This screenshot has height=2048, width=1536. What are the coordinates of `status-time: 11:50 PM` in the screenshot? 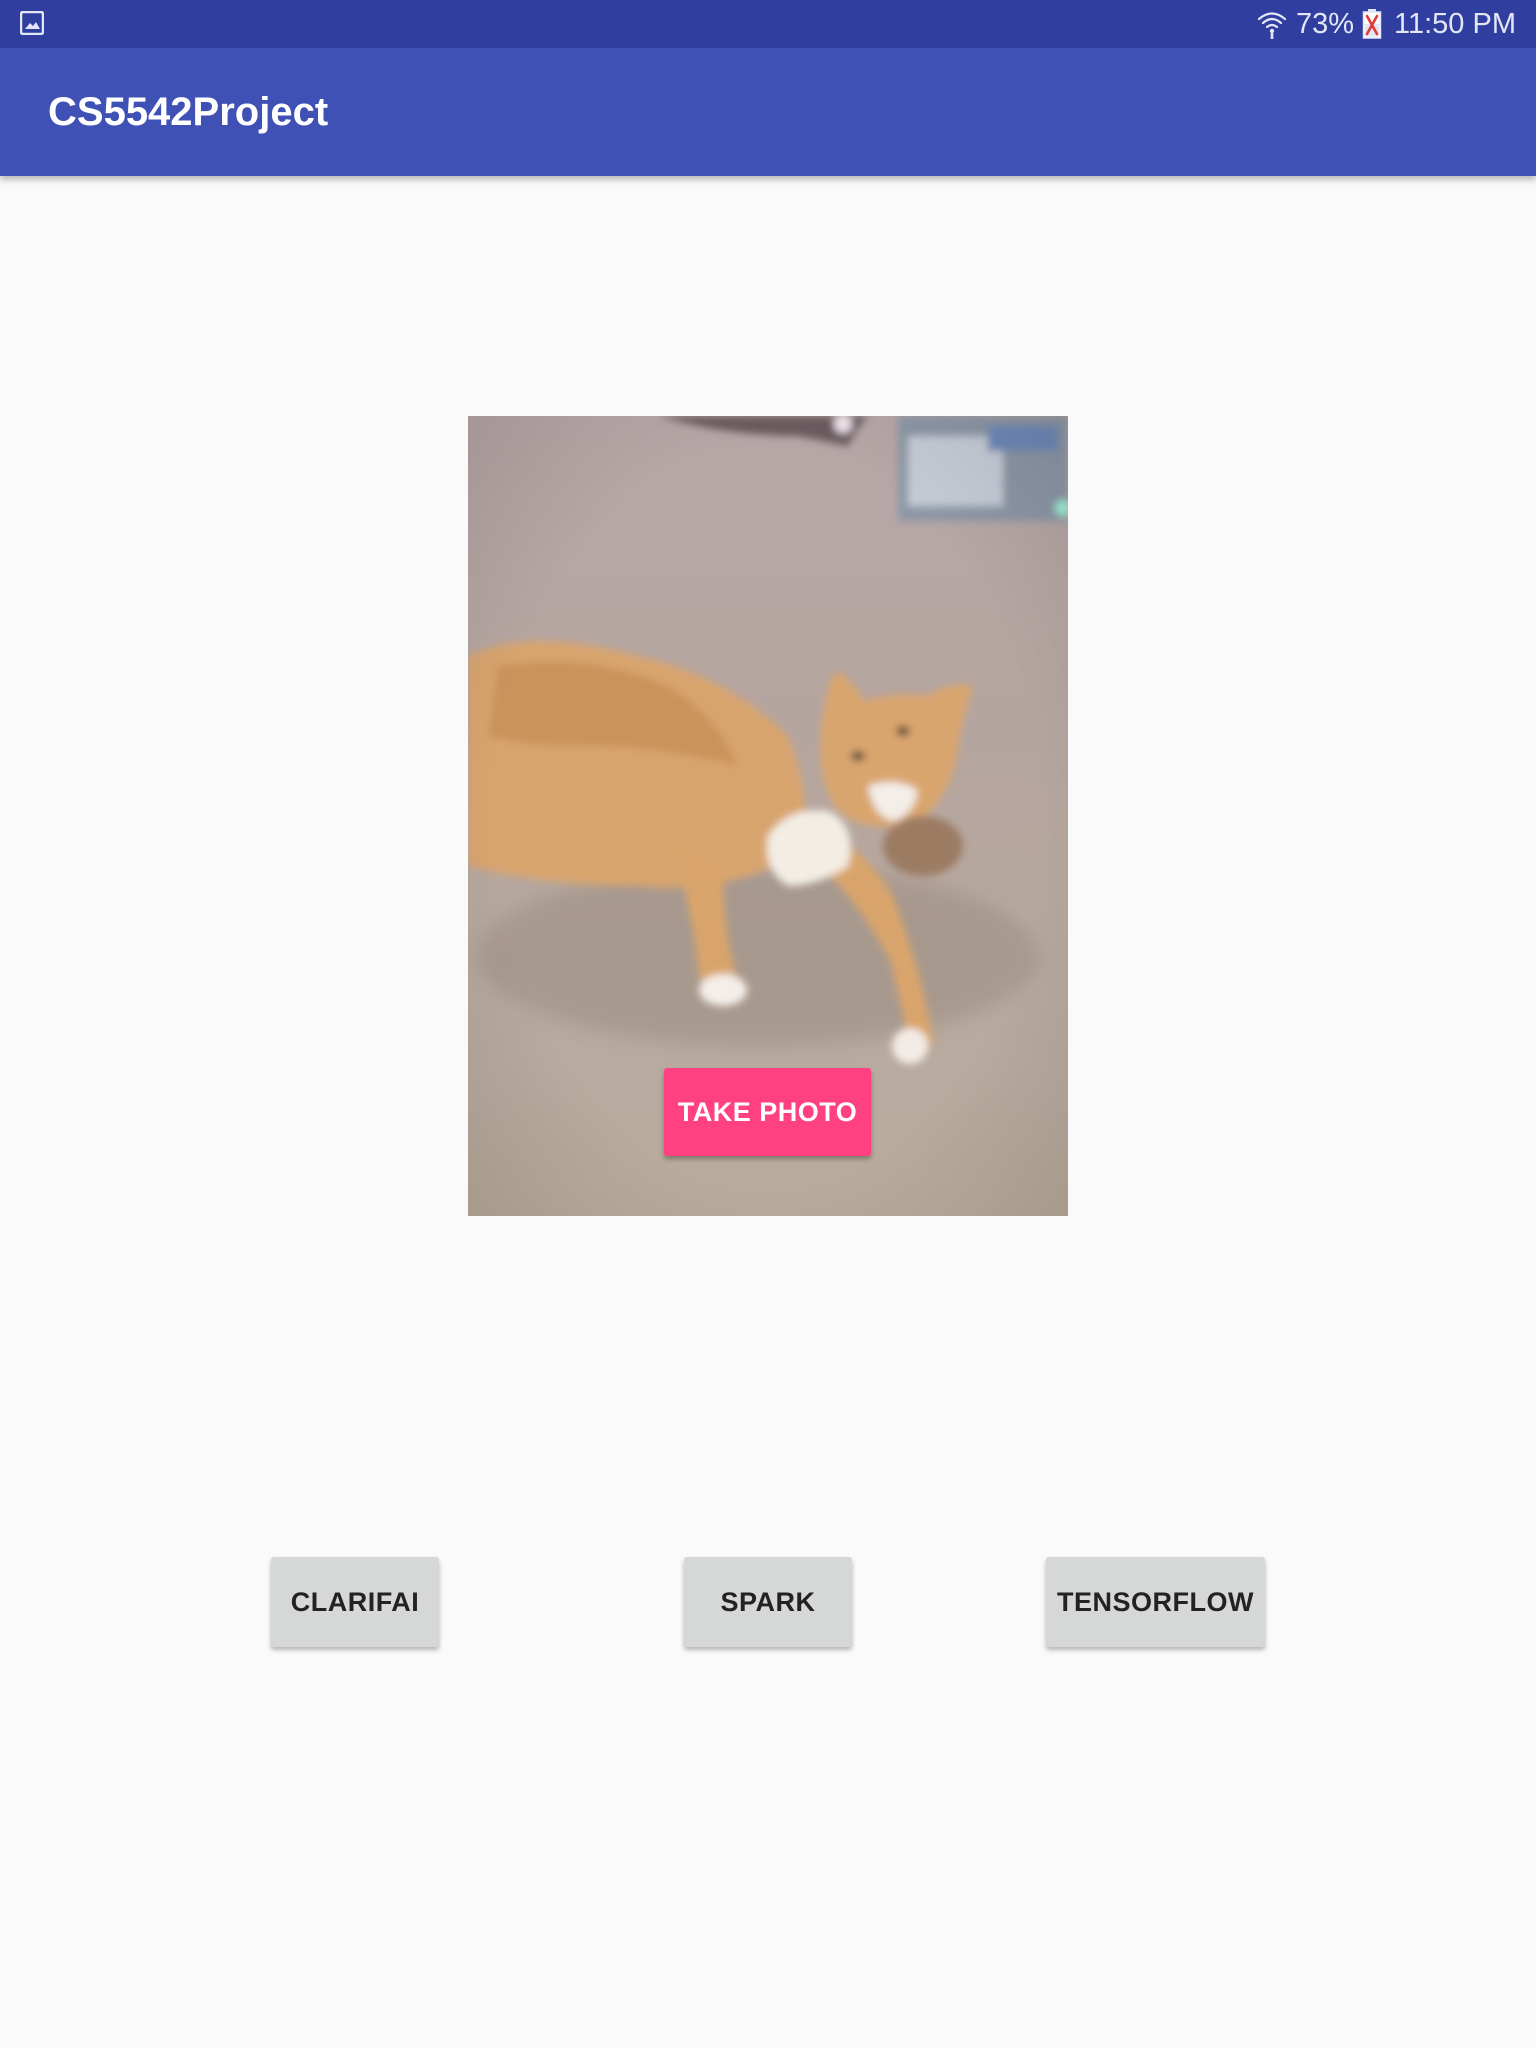 It's located at (1455, 23).